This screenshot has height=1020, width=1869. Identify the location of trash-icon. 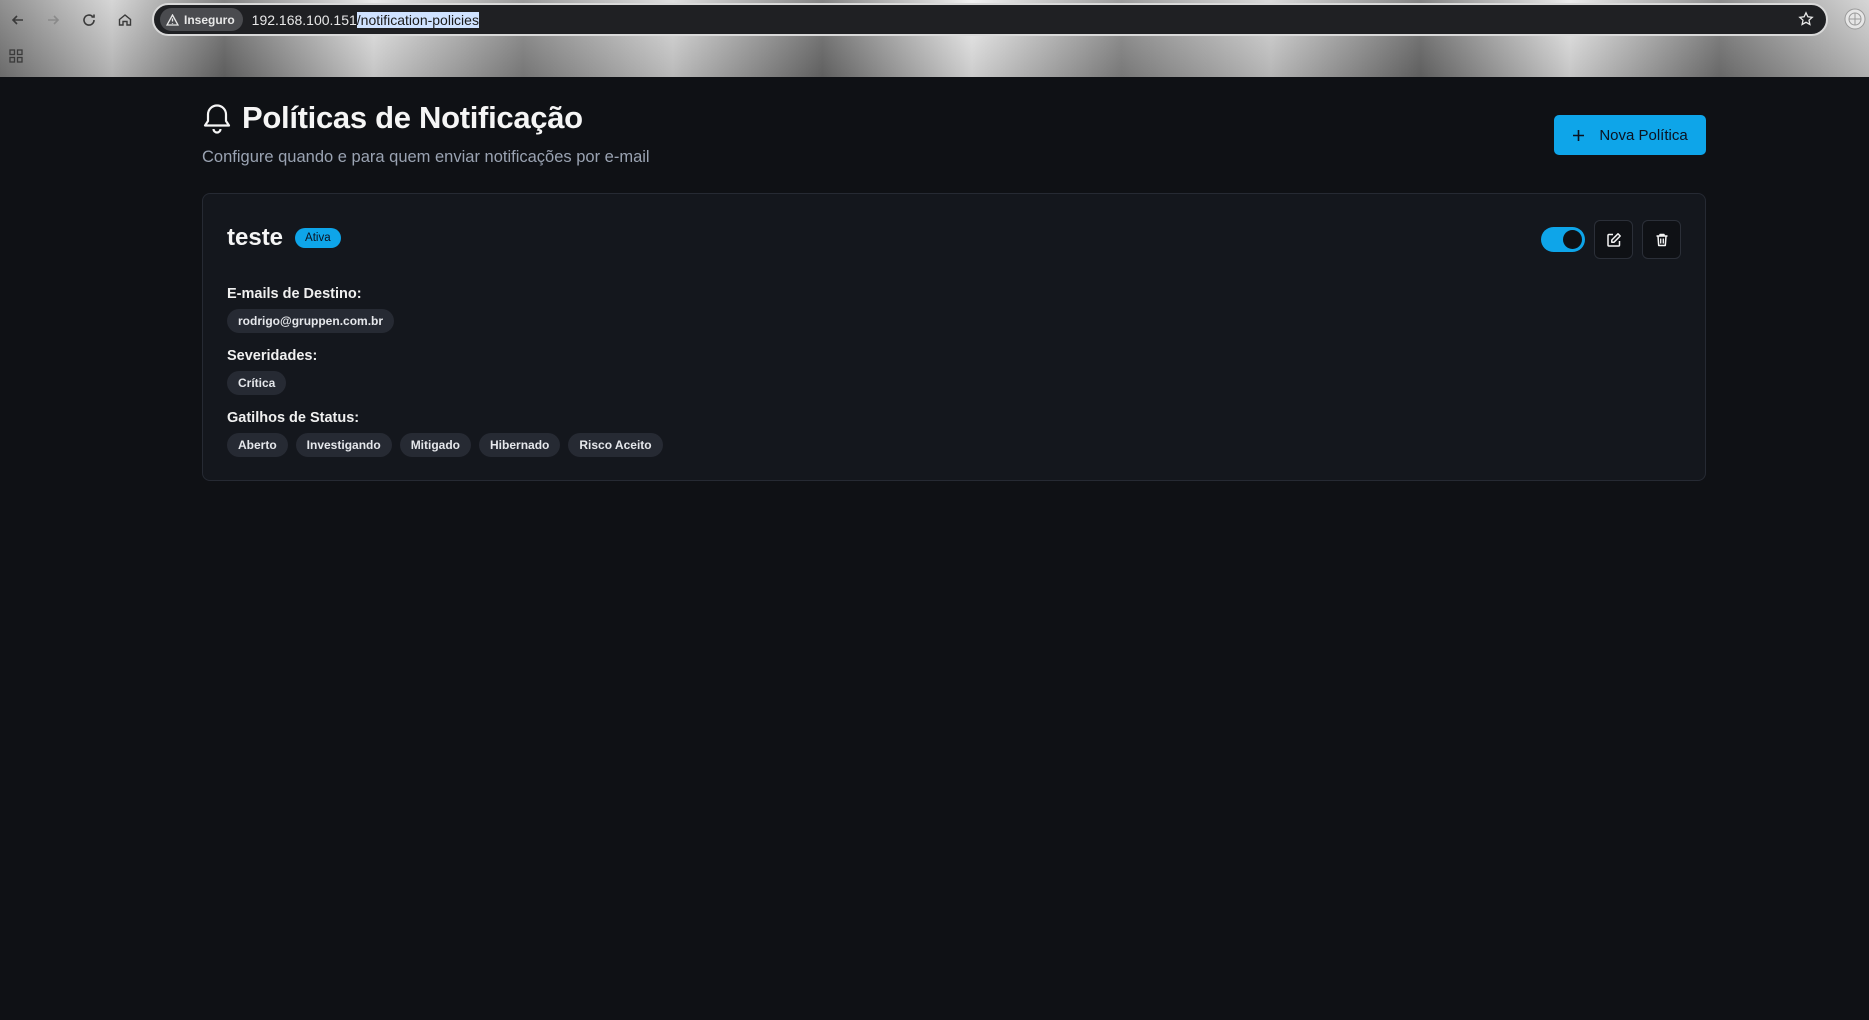
(1661, 239).